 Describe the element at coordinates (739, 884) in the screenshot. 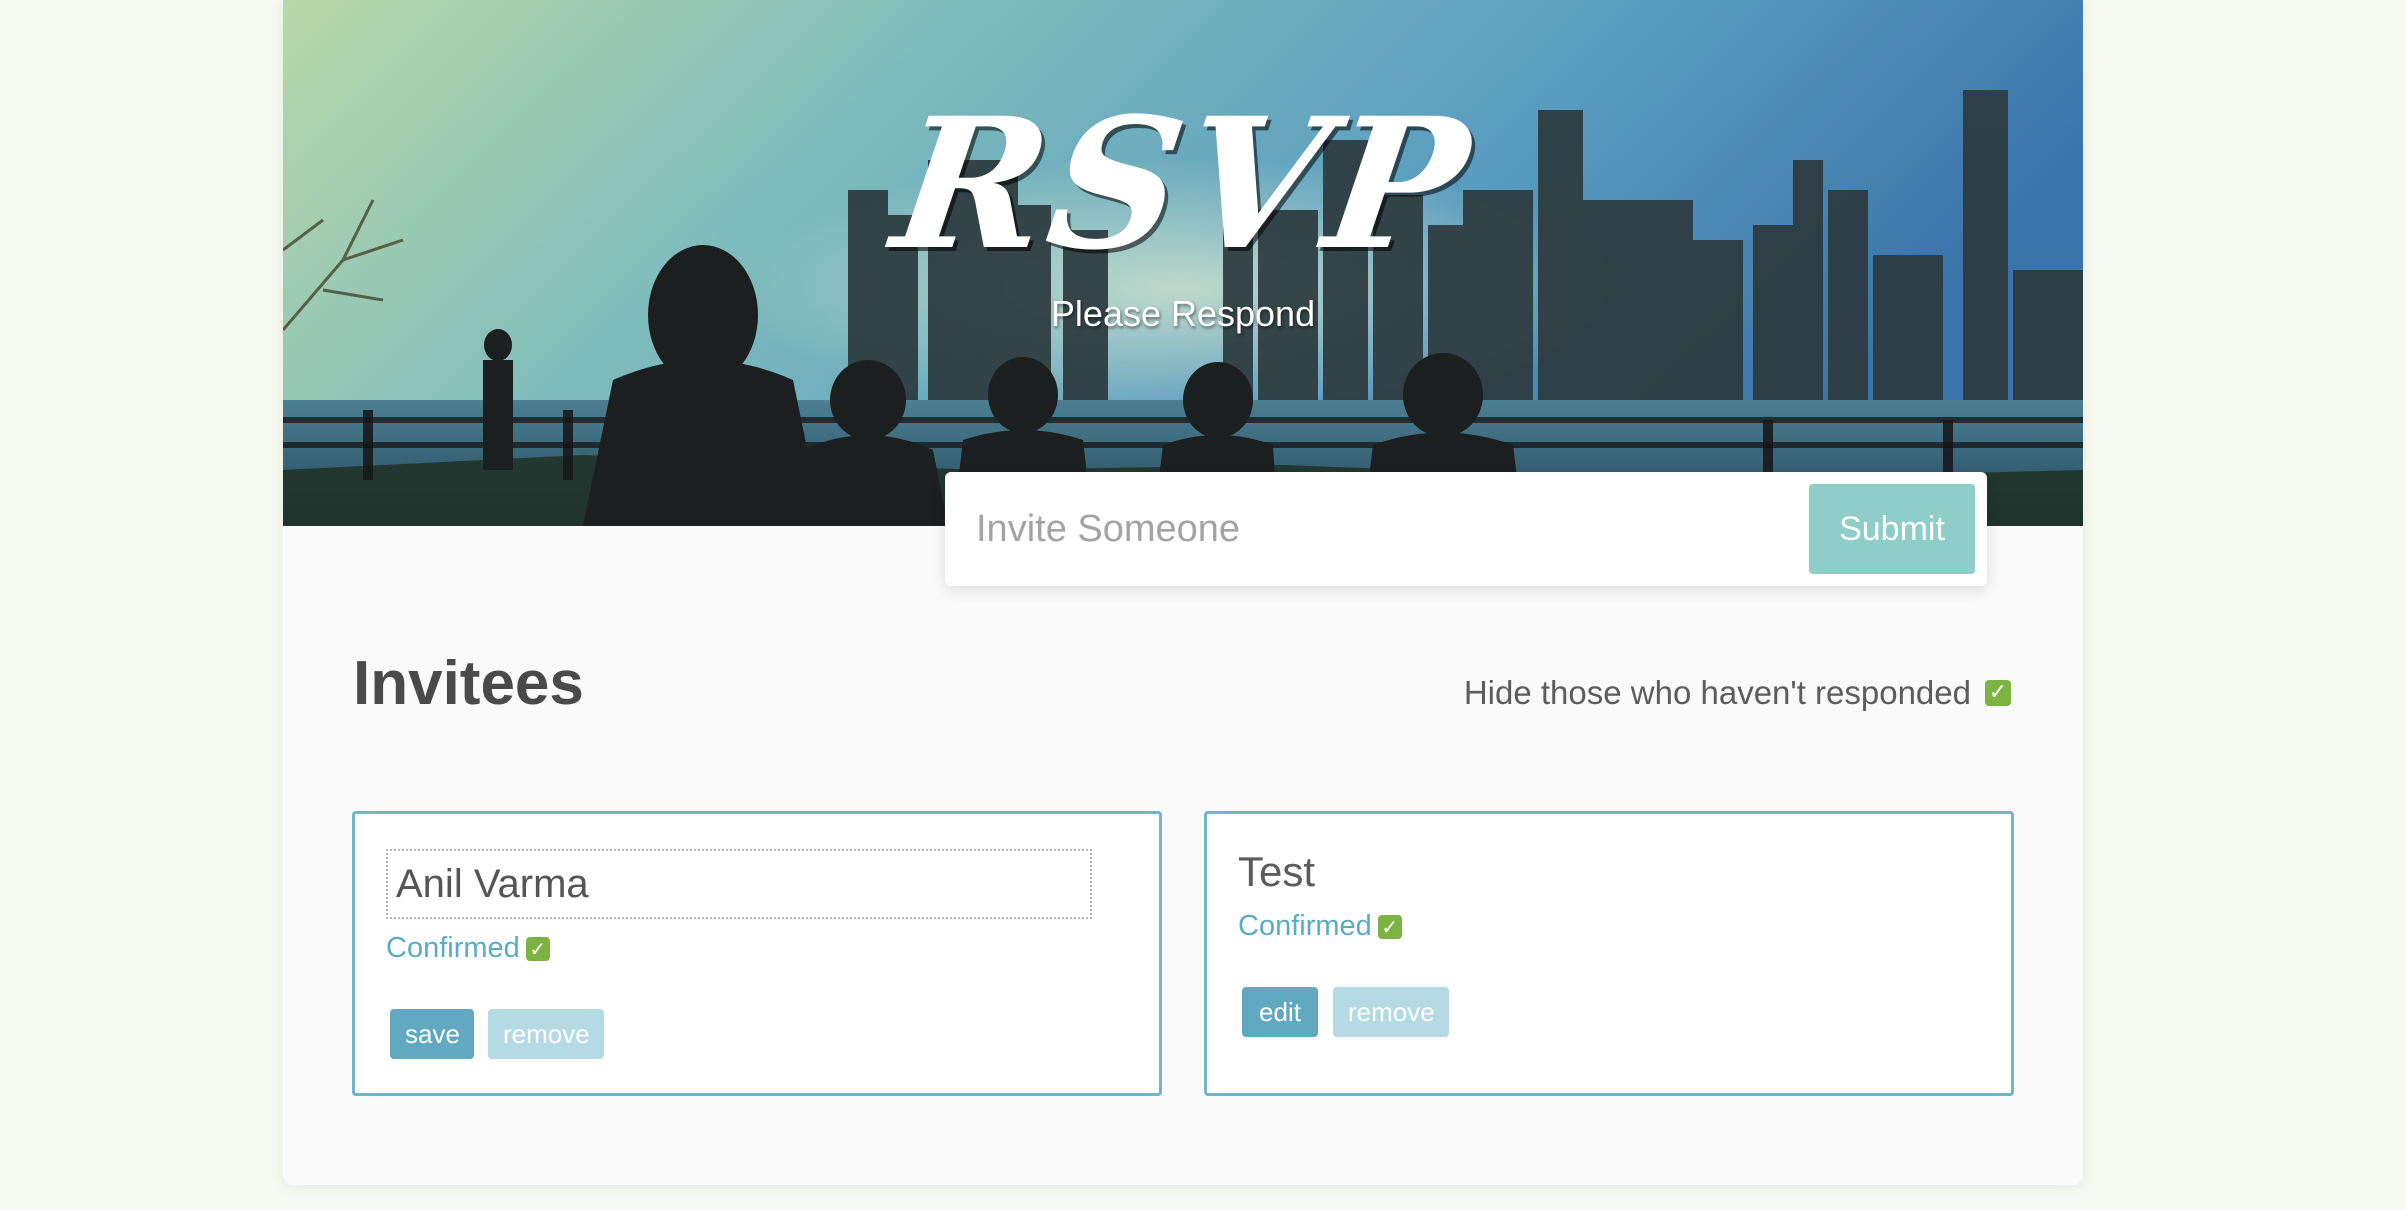

I see `invitee-name-input` at that location.